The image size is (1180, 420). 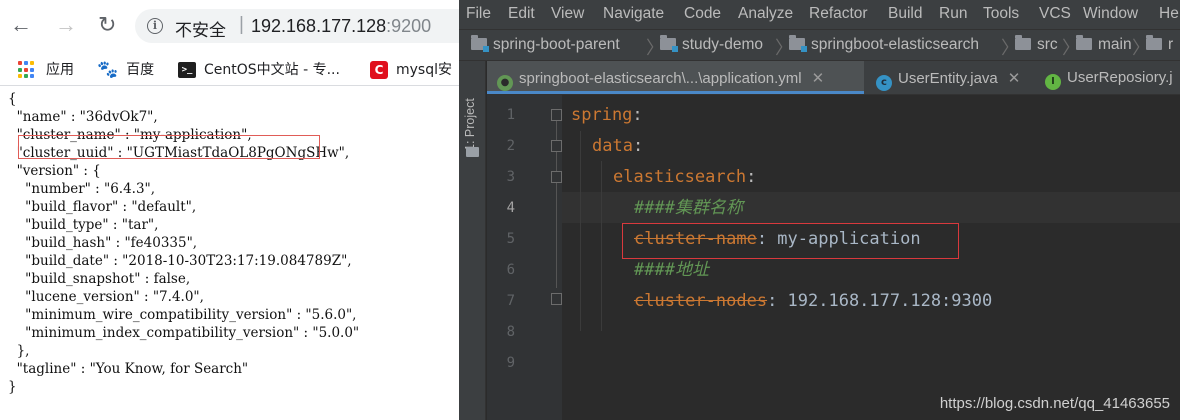 I want to click on csdn-icon: C, so click(x=379, y=70).